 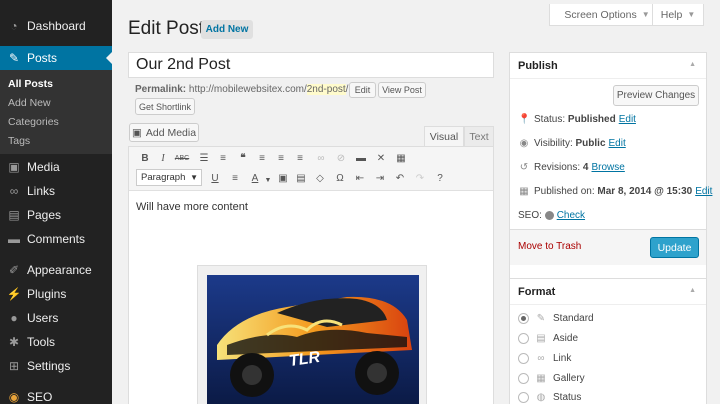 What do you see at coordinates (33, 122) in the screenshot?
I see `submenu-categories: Categories` at bounding box center [33, 122].